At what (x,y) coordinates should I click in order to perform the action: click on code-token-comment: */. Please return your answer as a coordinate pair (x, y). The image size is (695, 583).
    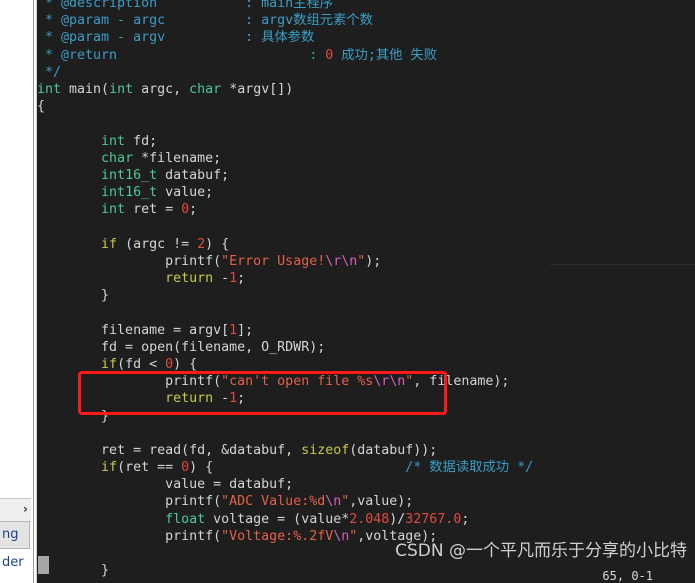
    Looking at the image, I should click on (49, 72).